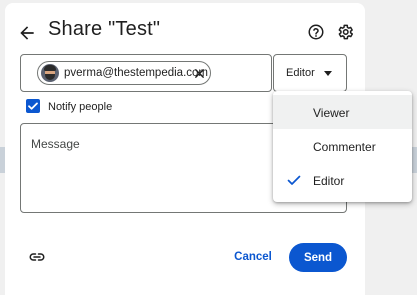 This screenshot has height=295, width=417. What do you see at coordinates (328, 73) in the screenshot?
I see `chevron-down-icon` at bounding box center [328, 73].